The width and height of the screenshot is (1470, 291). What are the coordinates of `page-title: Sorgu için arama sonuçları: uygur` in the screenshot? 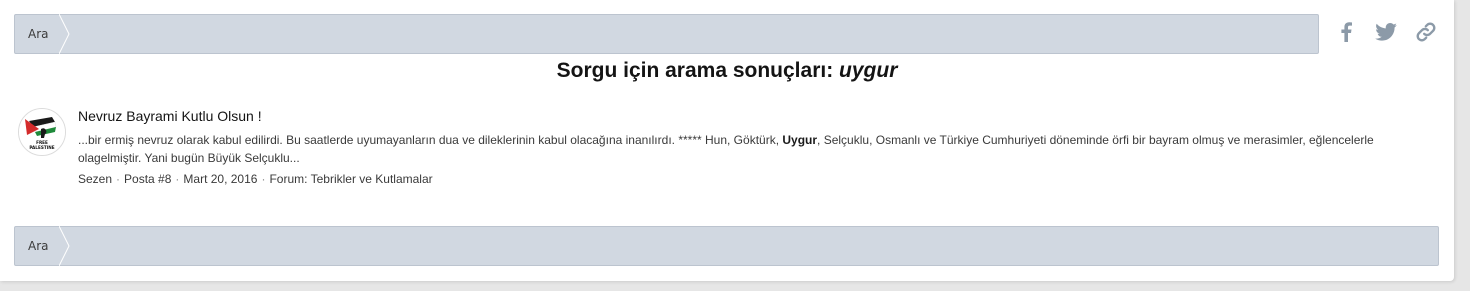 It's located at (727, 71).